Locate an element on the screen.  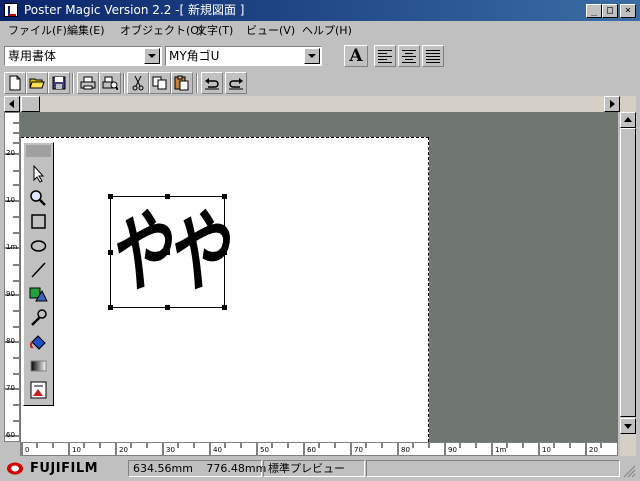
top-scrollbar is located at coordinates (320, 104).